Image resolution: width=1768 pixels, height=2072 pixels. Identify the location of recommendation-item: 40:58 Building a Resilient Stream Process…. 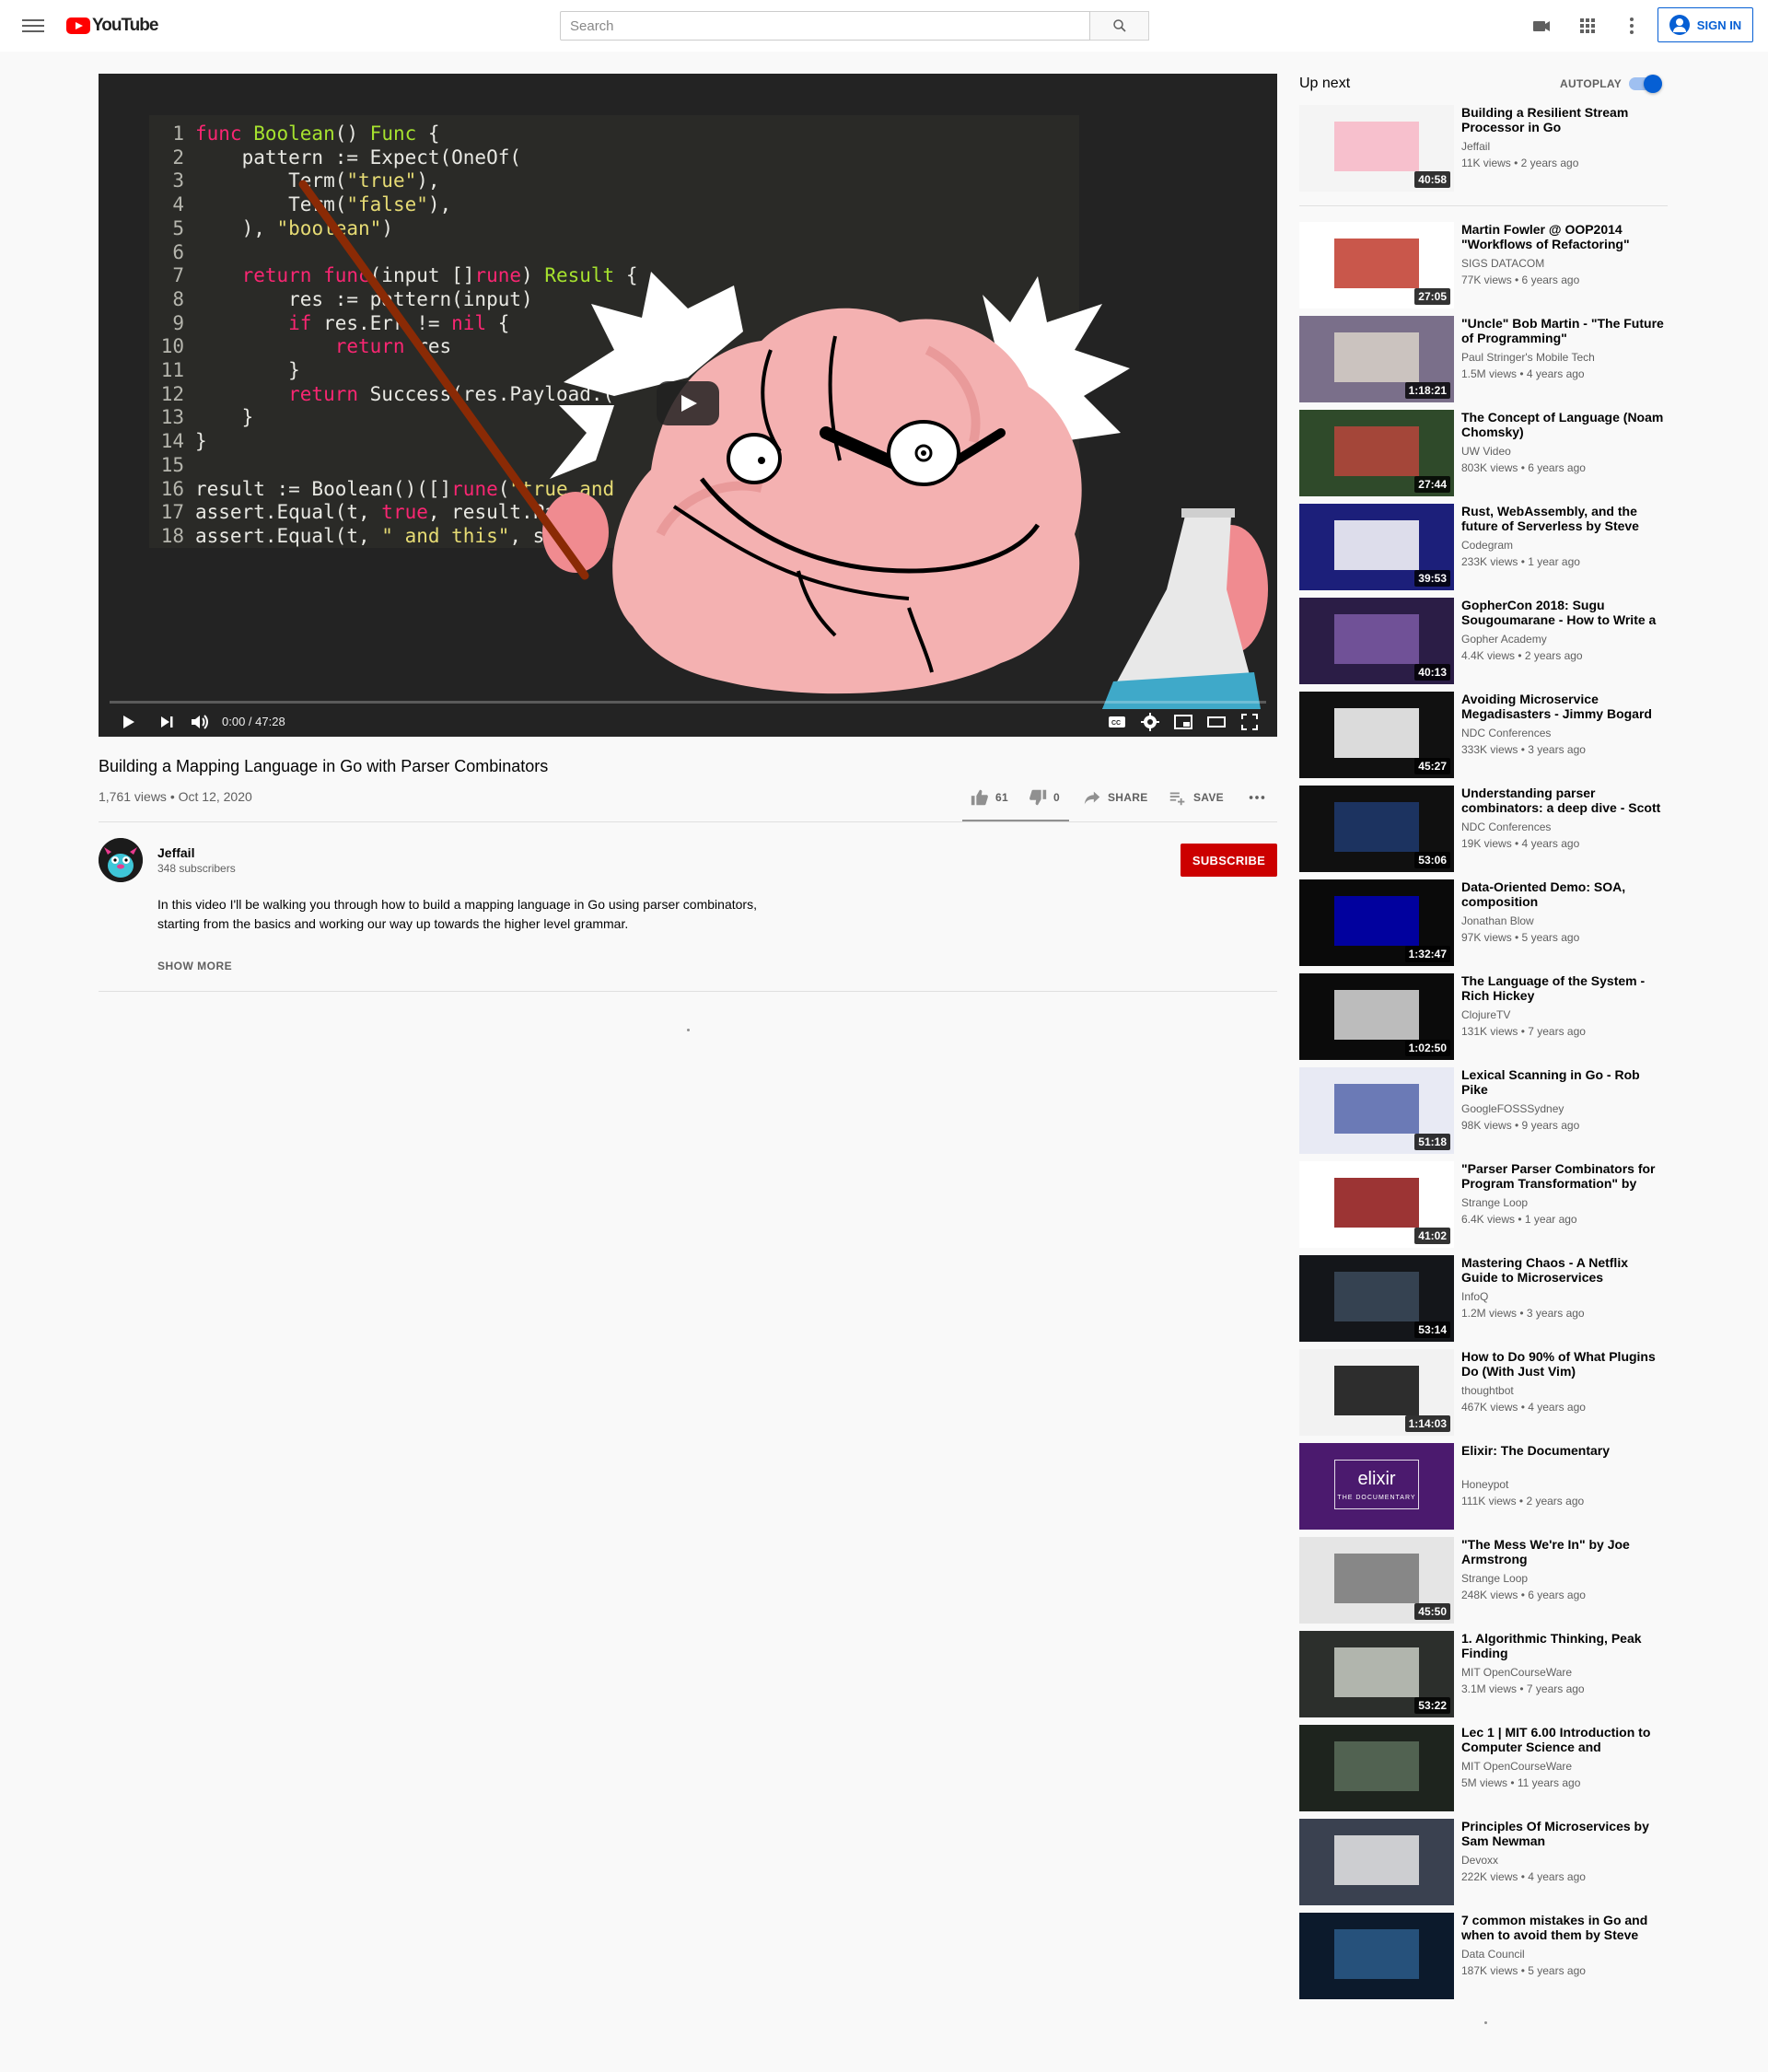
(1483, 148).